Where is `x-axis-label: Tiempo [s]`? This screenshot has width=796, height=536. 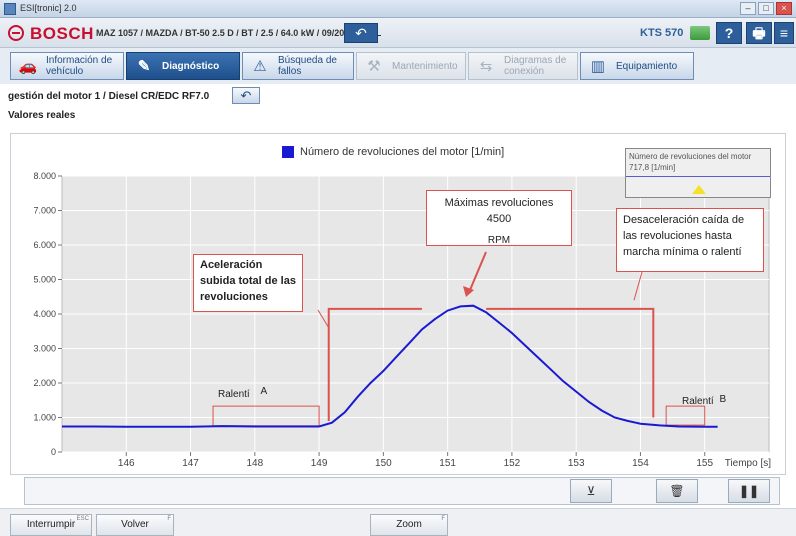 x-axis-label: Tiempo [s] is located at coordinates (748, 463).